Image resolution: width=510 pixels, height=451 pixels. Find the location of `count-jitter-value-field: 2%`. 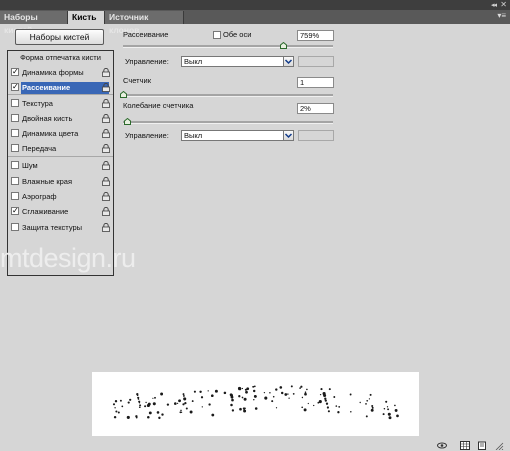

count-jitter-value-field: 2% is located at coordinates (315, 108).